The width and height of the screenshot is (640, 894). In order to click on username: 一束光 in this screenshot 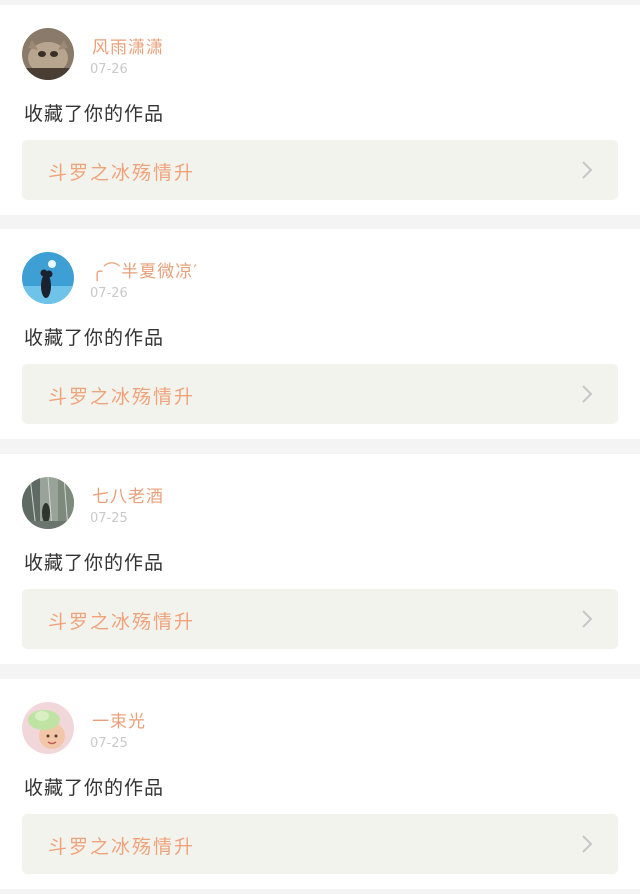, I will do `click(119, 719)`.